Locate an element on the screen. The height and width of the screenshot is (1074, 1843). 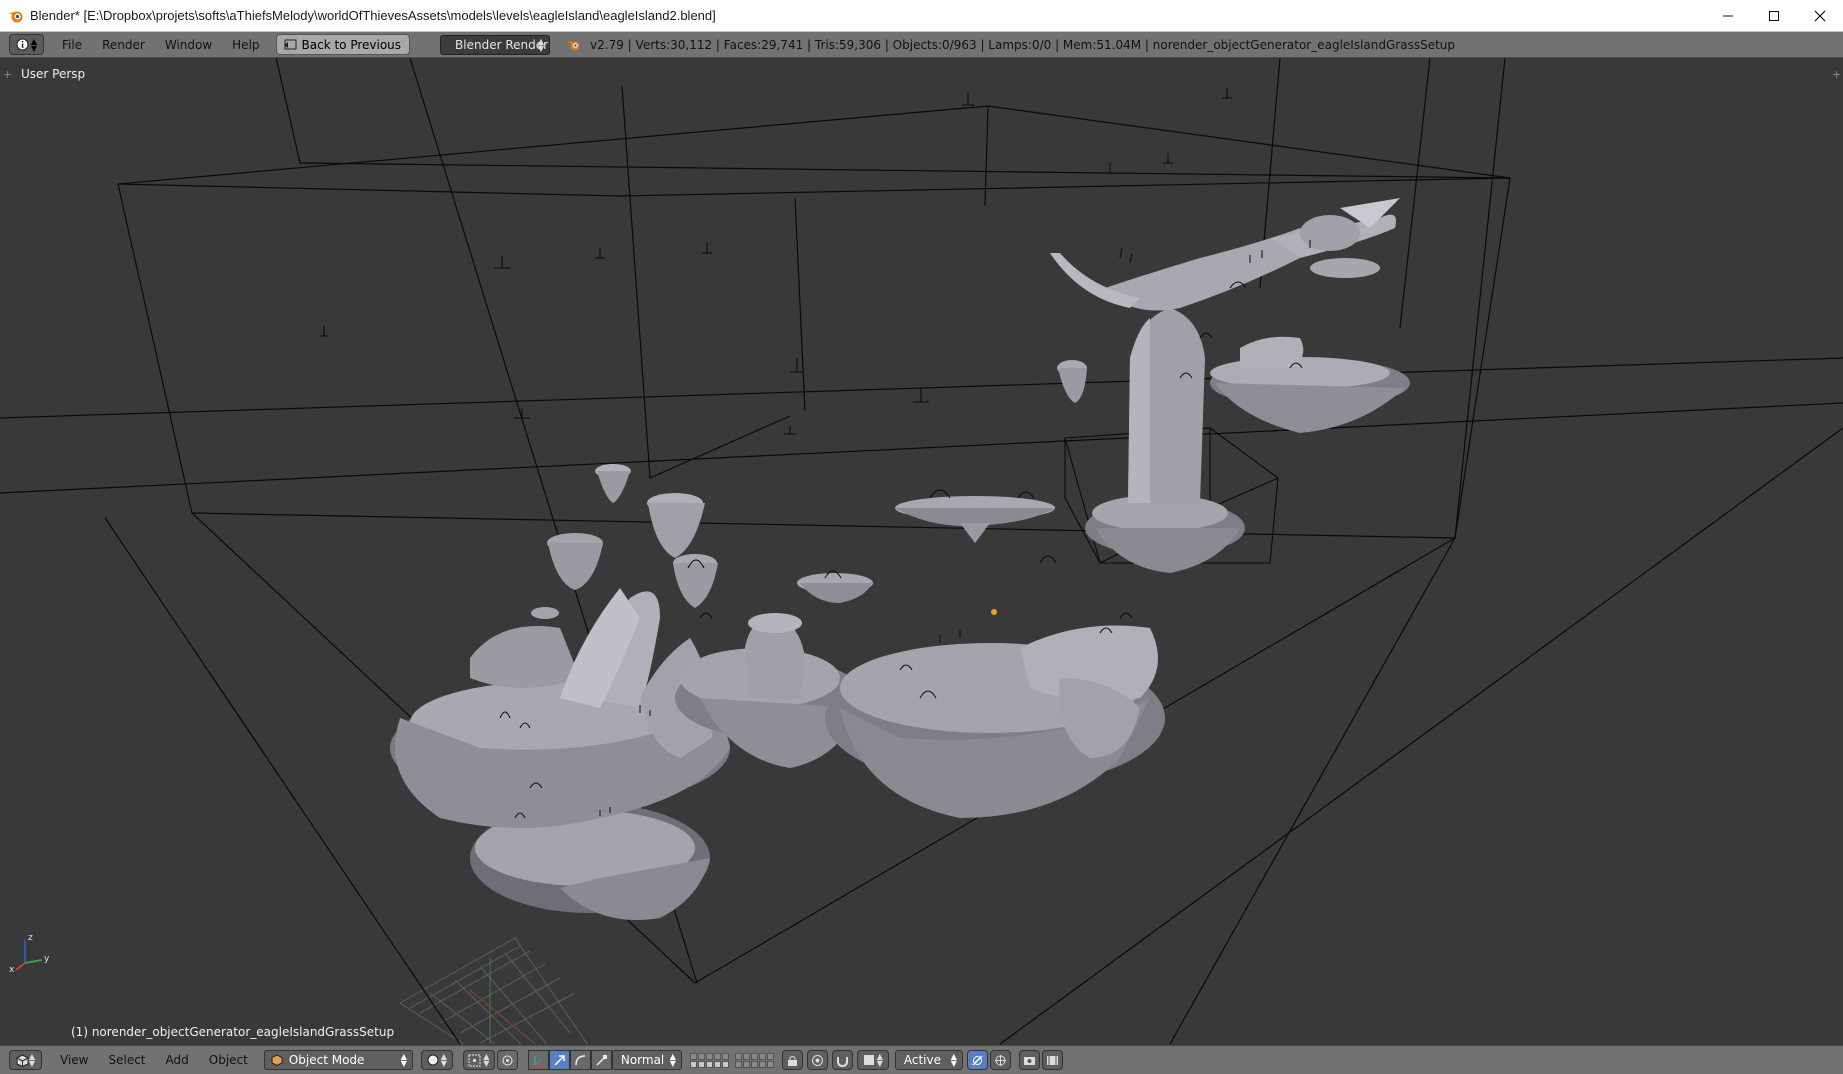
window-controls is located at coordinates (1774, 15).